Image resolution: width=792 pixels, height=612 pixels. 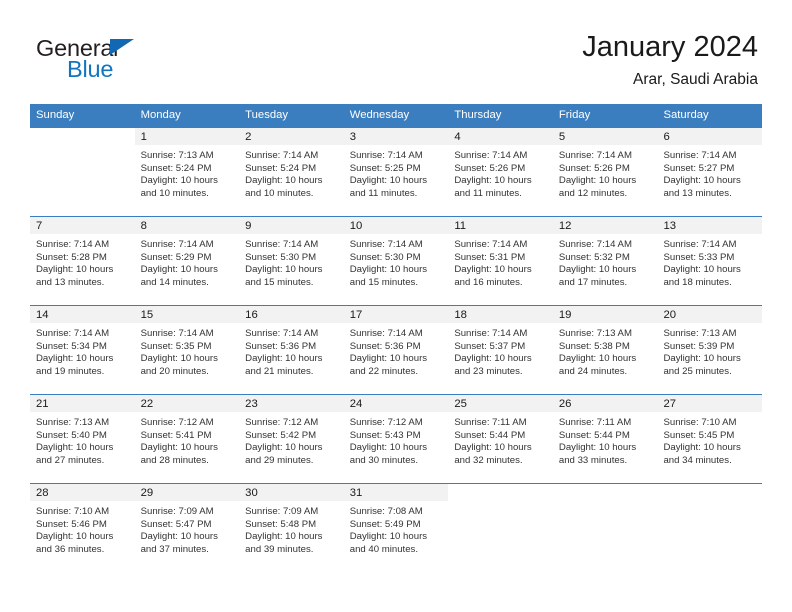 What do you see at coordinates (281, 346) in the screenshot?
I see `sunset-line: Sunset: 5:36 PM` at bounding box center [281, 346].